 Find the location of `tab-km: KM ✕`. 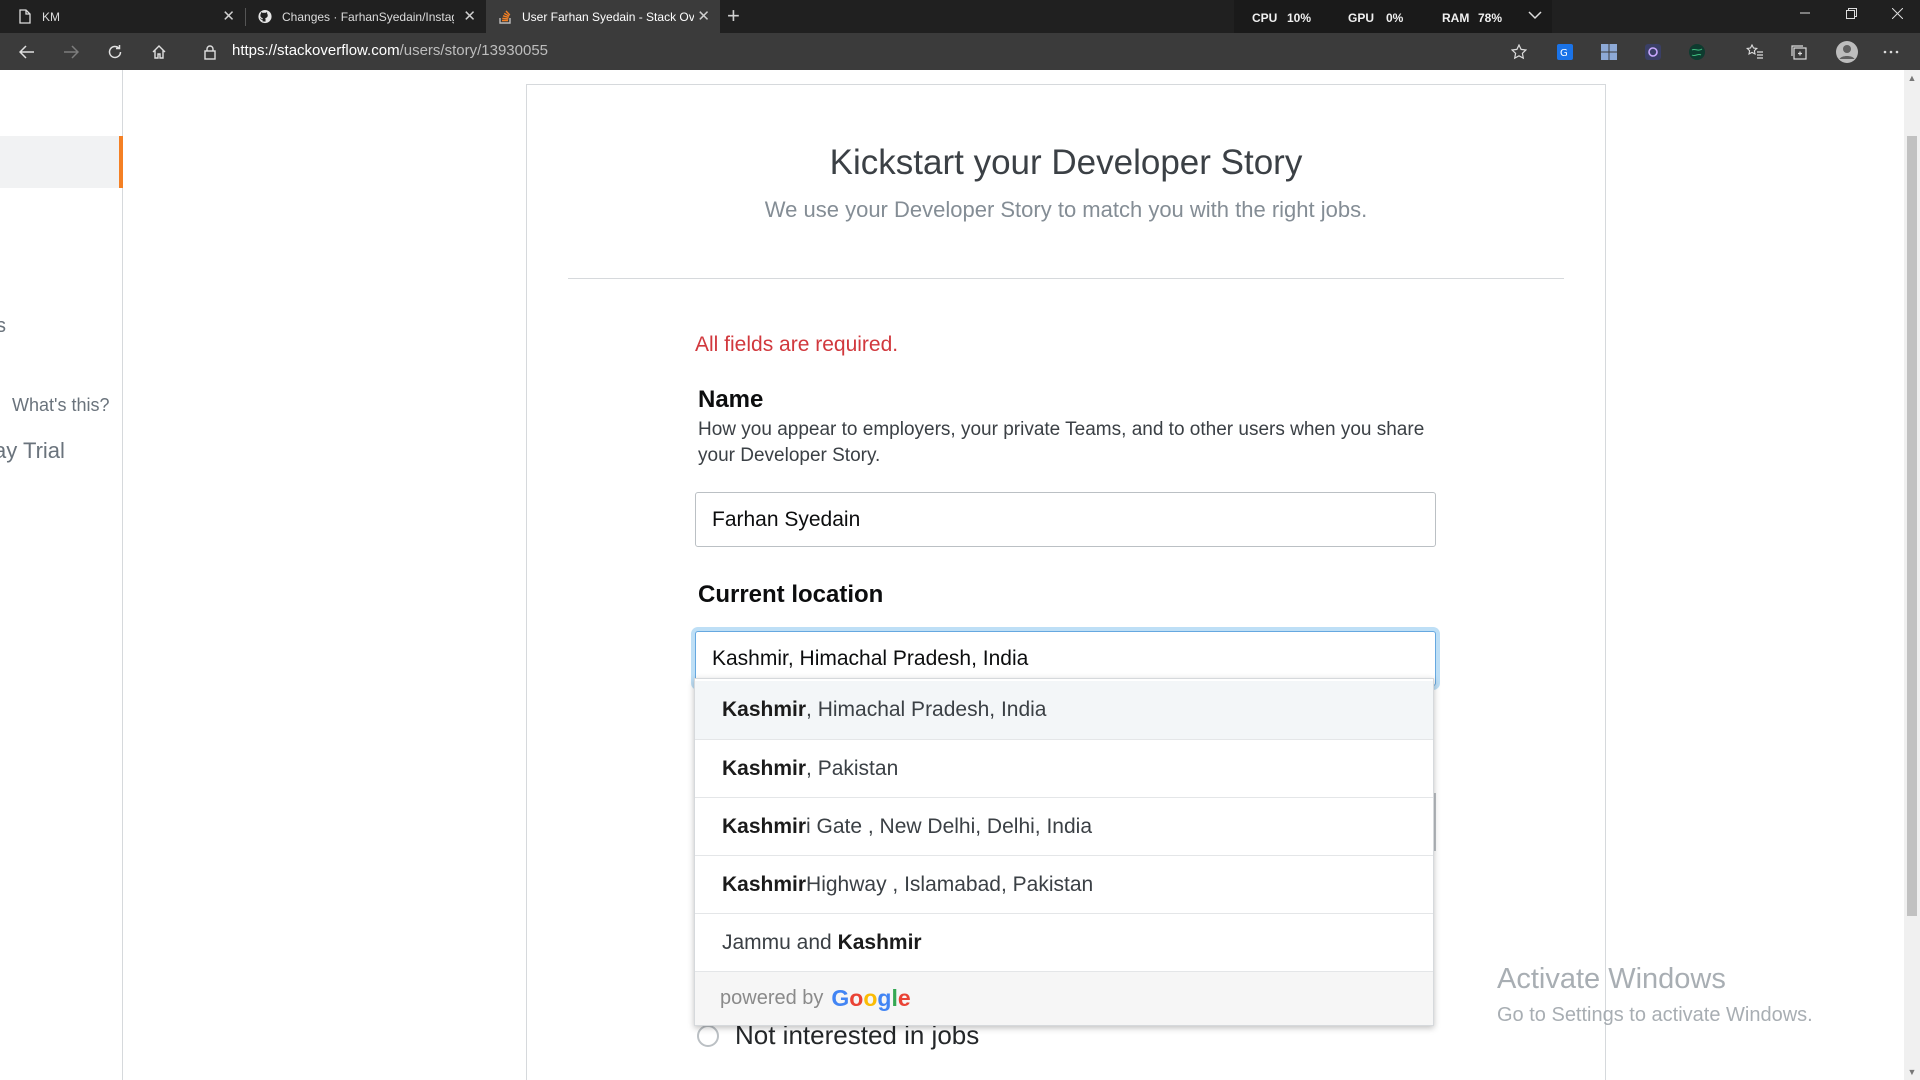

tab-km: KM ✕ is located at coordinates (122, 16).